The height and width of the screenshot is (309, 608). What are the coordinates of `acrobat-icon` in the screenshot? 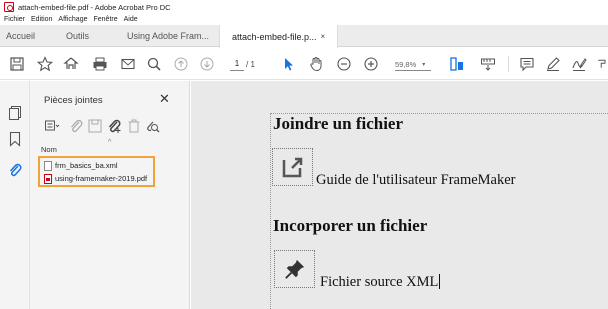 It's located at (9, 7).